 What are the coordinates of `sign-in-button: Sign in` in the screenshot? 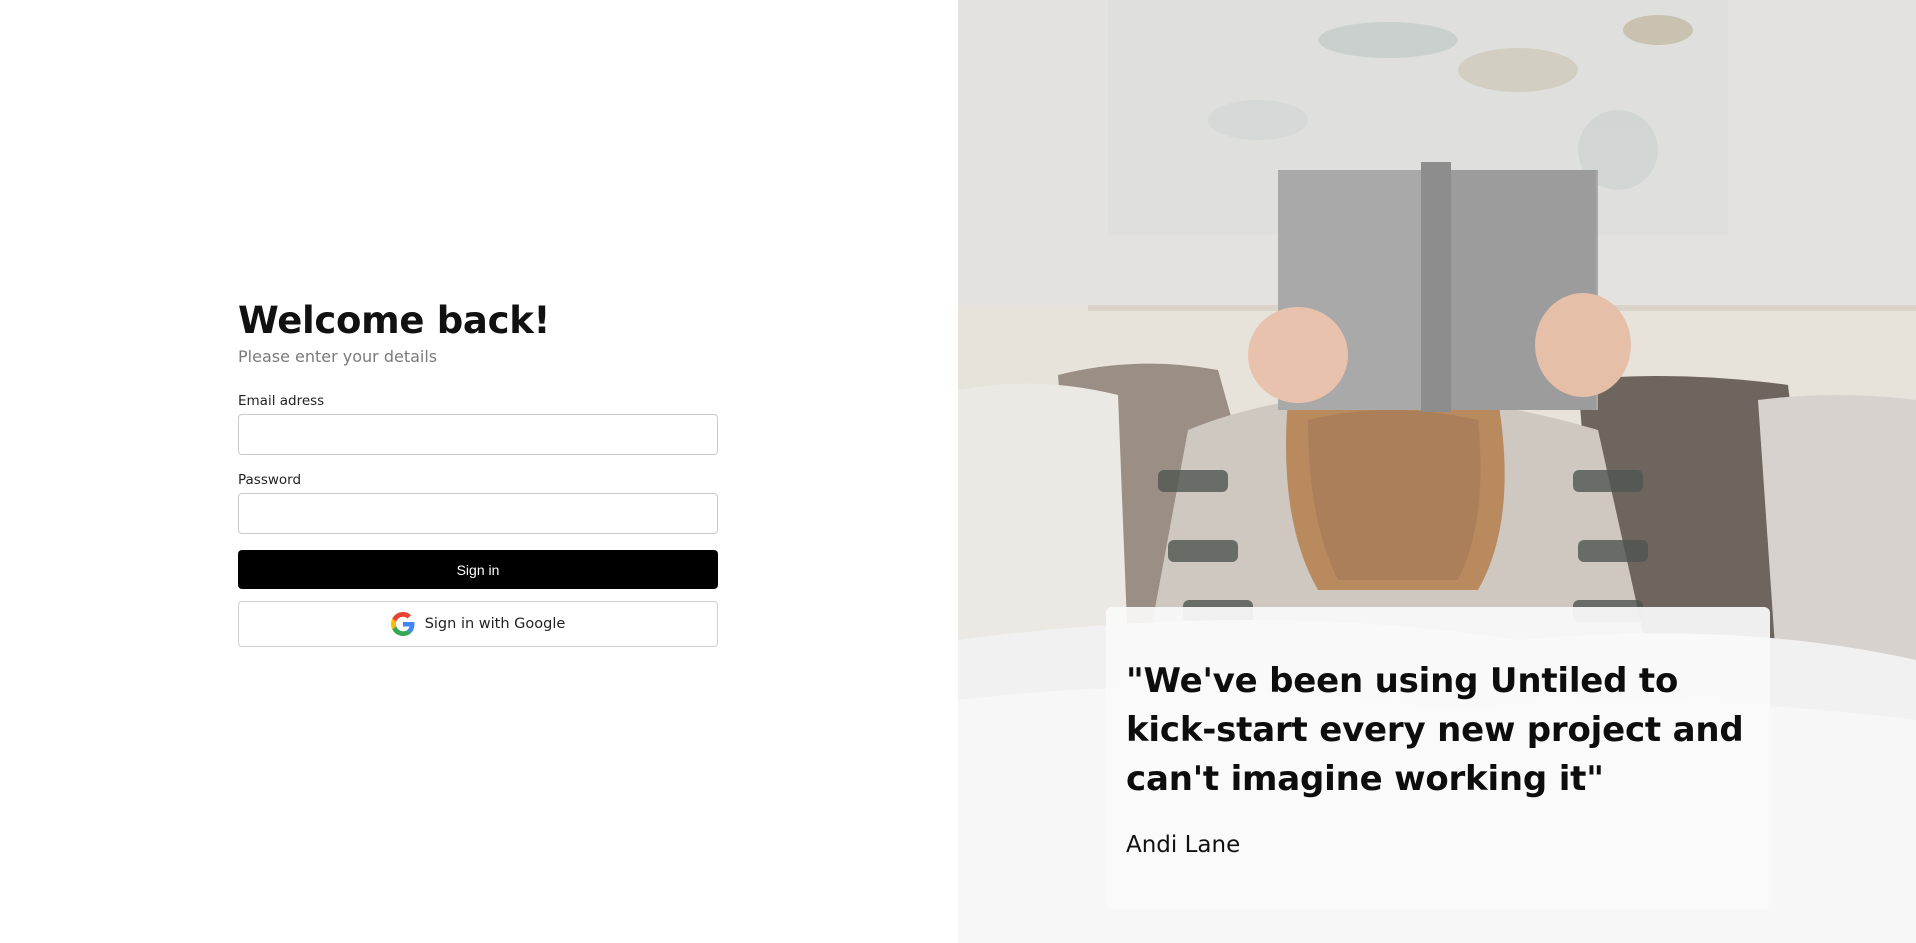 It's located at (478, 569).